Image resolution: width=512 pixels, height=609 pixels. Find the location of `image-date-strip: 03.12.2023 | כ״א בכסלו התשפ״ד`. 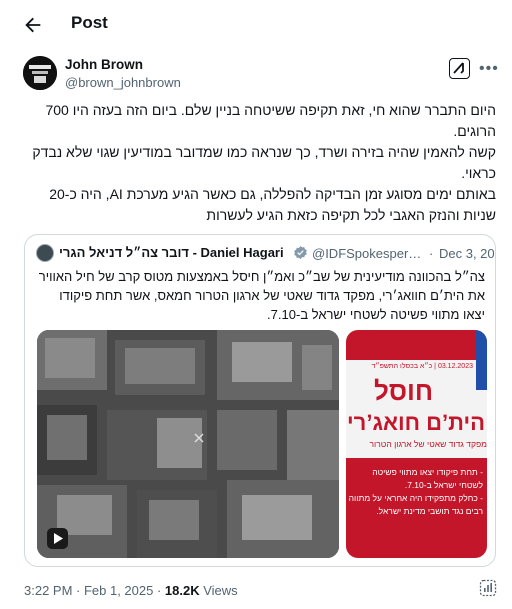

image-date-strip: 03.12.2023 | כ״א בכסלו התשפ״ד is located at coordinates (422, 366).